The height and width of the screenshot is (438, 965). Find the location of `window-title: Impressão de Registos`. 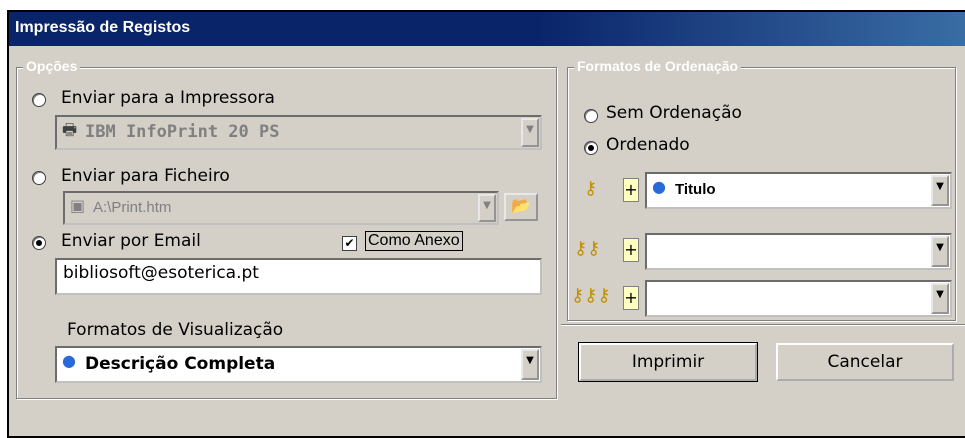

window-title: Impressão de Registos is located at coordinates (103, 27).